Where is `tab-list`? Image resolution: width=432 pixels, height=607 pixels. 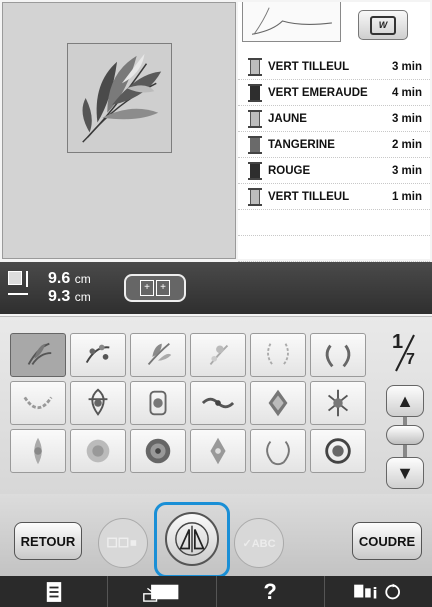 tab-list is located at coordinates (54, 591).